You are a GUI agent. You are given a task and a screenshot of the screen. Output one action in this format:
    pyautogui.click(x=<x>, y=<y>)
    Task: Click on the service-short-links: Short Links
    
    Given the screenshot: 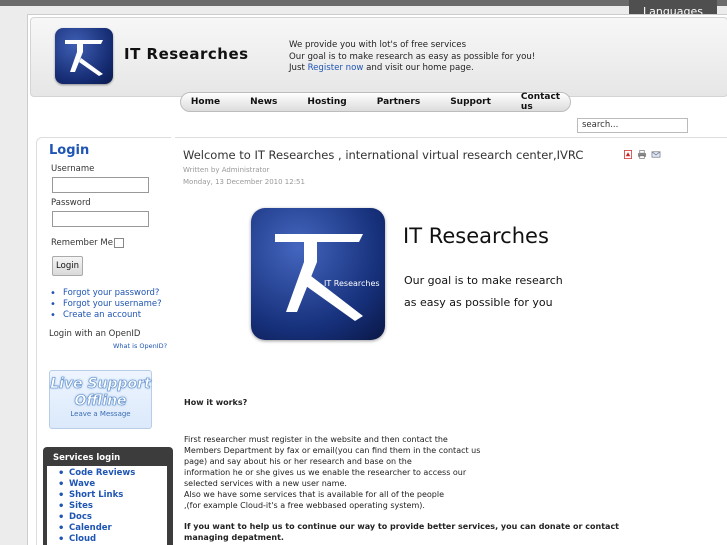 What is the action you would take?
    pyautogui.click(x=96, y=495)
    